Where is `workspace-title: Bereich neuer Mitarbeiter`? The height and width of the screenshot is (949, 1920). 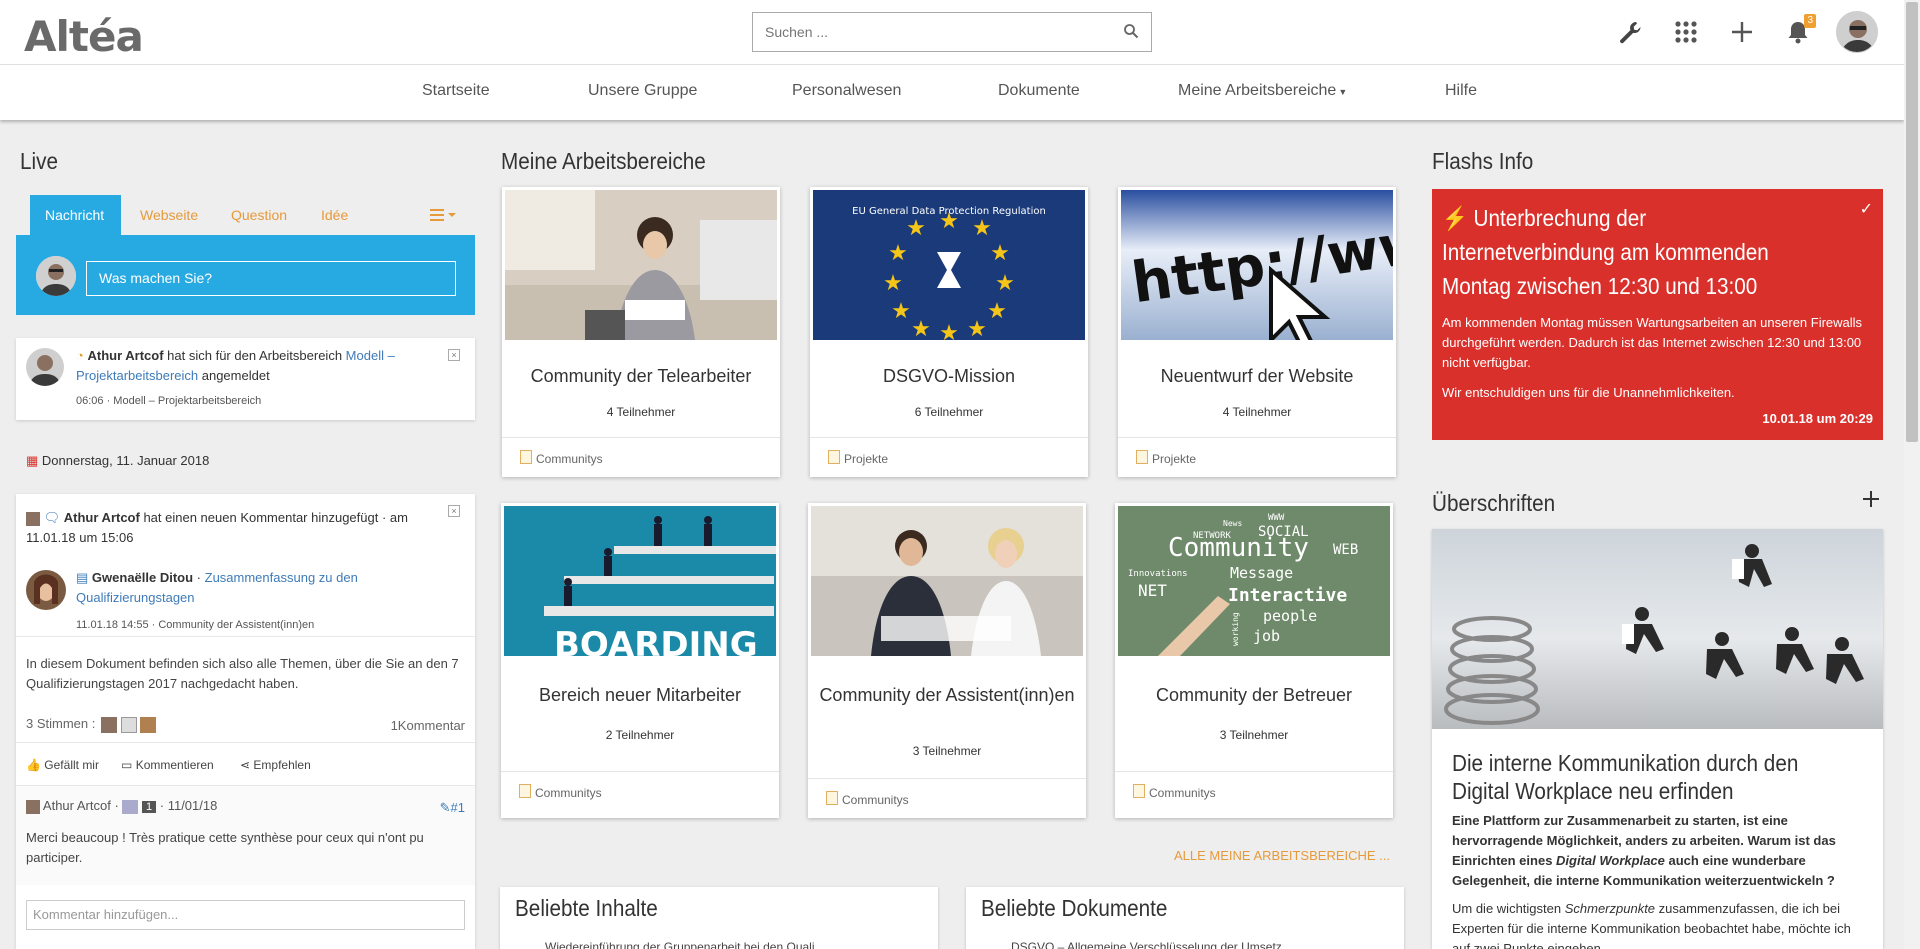
workspace-title: Bereich neuer Mitarbeiter is located at coordinates (640, 695).